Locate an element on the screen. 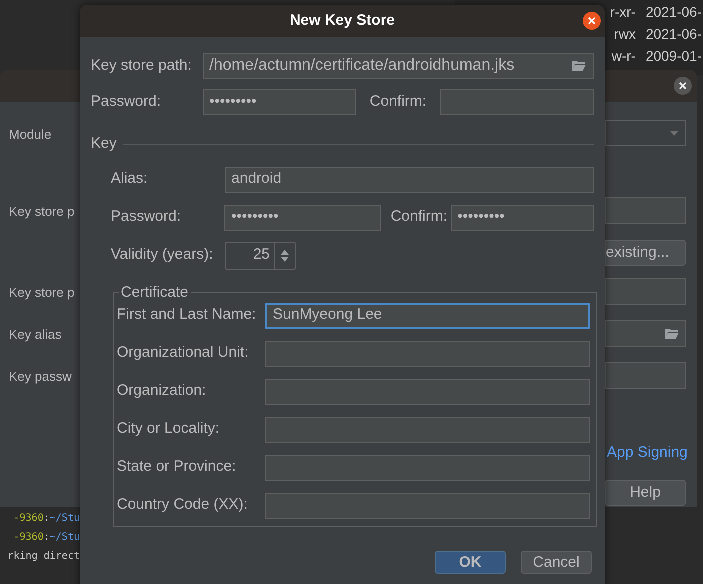 Image resolution: width=703 pixels, height=584 pixels. path-field is located at coordinates (645, 333).